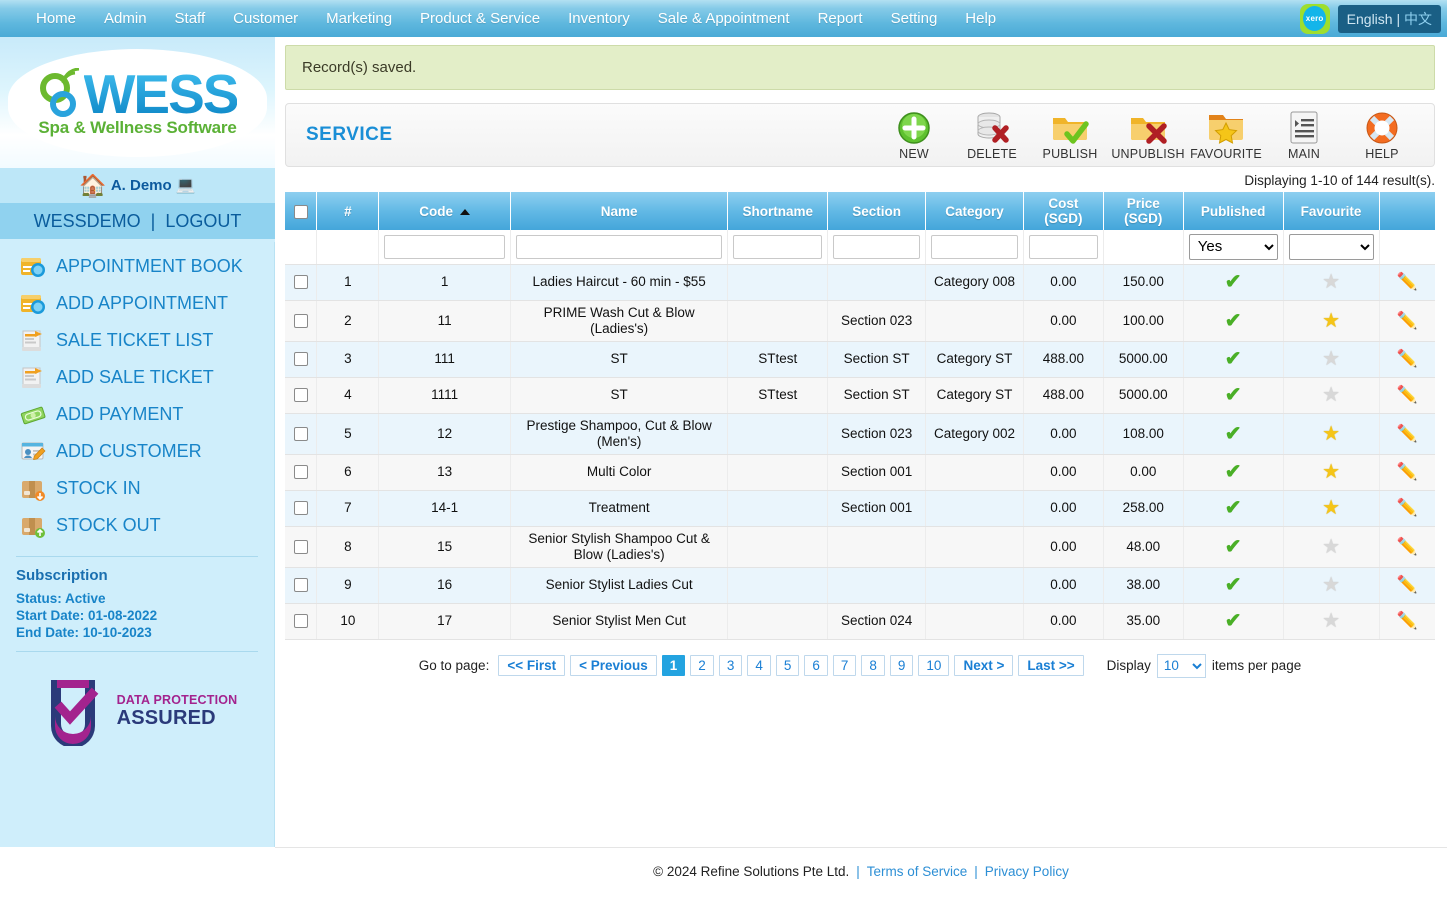 This screenshot has width=1447, height=922. Describe the element at coordinates (599, 18) in the screenshot. I see `nav-item-inventory: Inventory` at that location.